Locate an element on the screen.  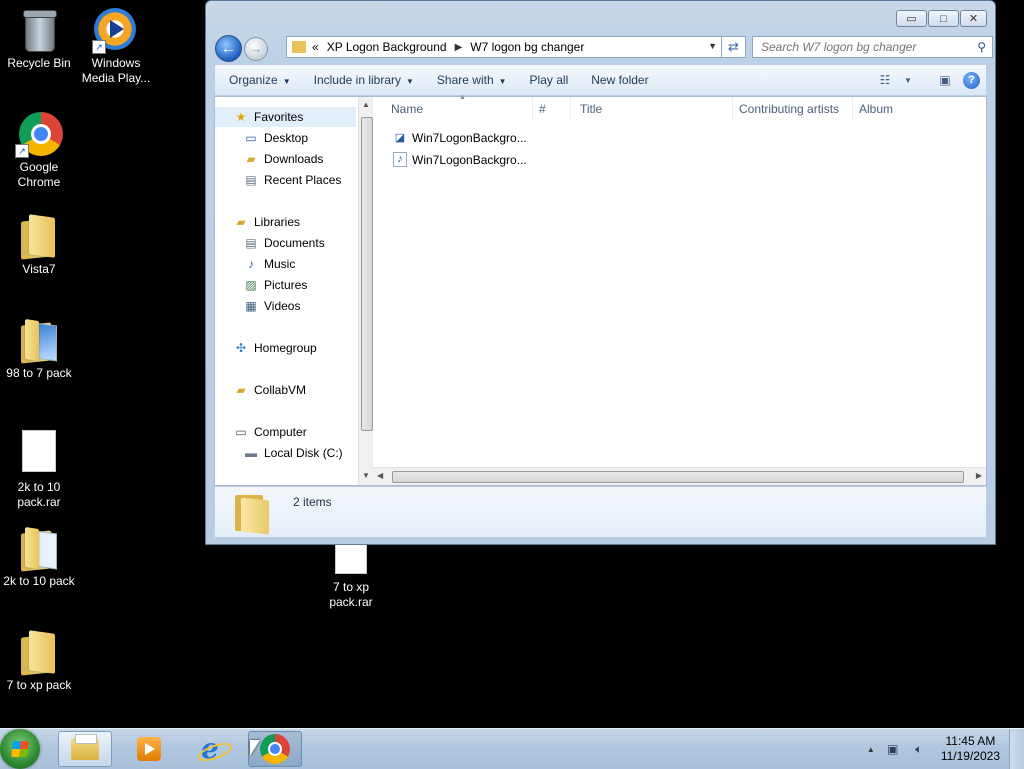
preview-pane-icon: ▣ is located at coordinates (945, 80).